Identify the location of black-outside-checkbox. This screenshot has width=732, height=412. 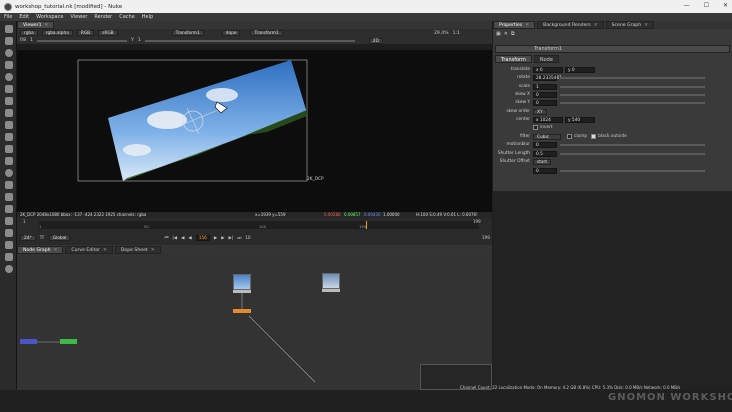
(594, 136).